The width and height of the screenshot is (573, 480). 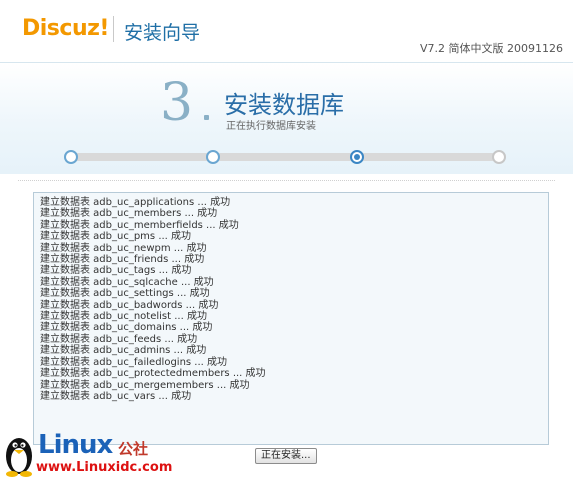 I want to click on log-line: 建立数据表 adb_uc_friends ... 成功, so click(x=122, y=260).